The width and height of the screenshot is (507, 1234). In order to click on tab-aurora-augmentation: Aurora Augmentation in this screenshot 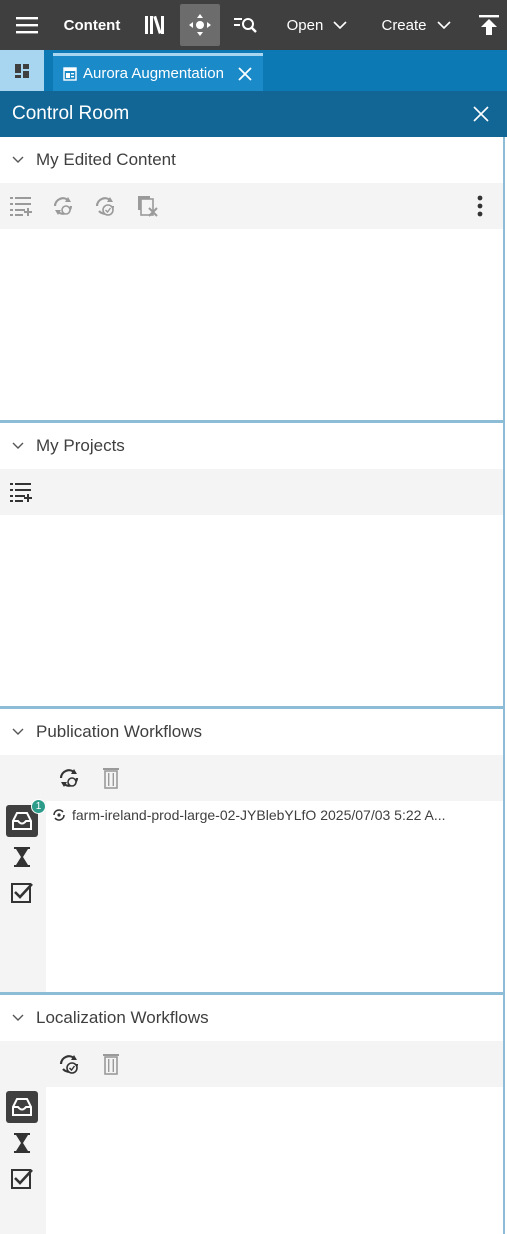, I will do `click(158, 72)`.